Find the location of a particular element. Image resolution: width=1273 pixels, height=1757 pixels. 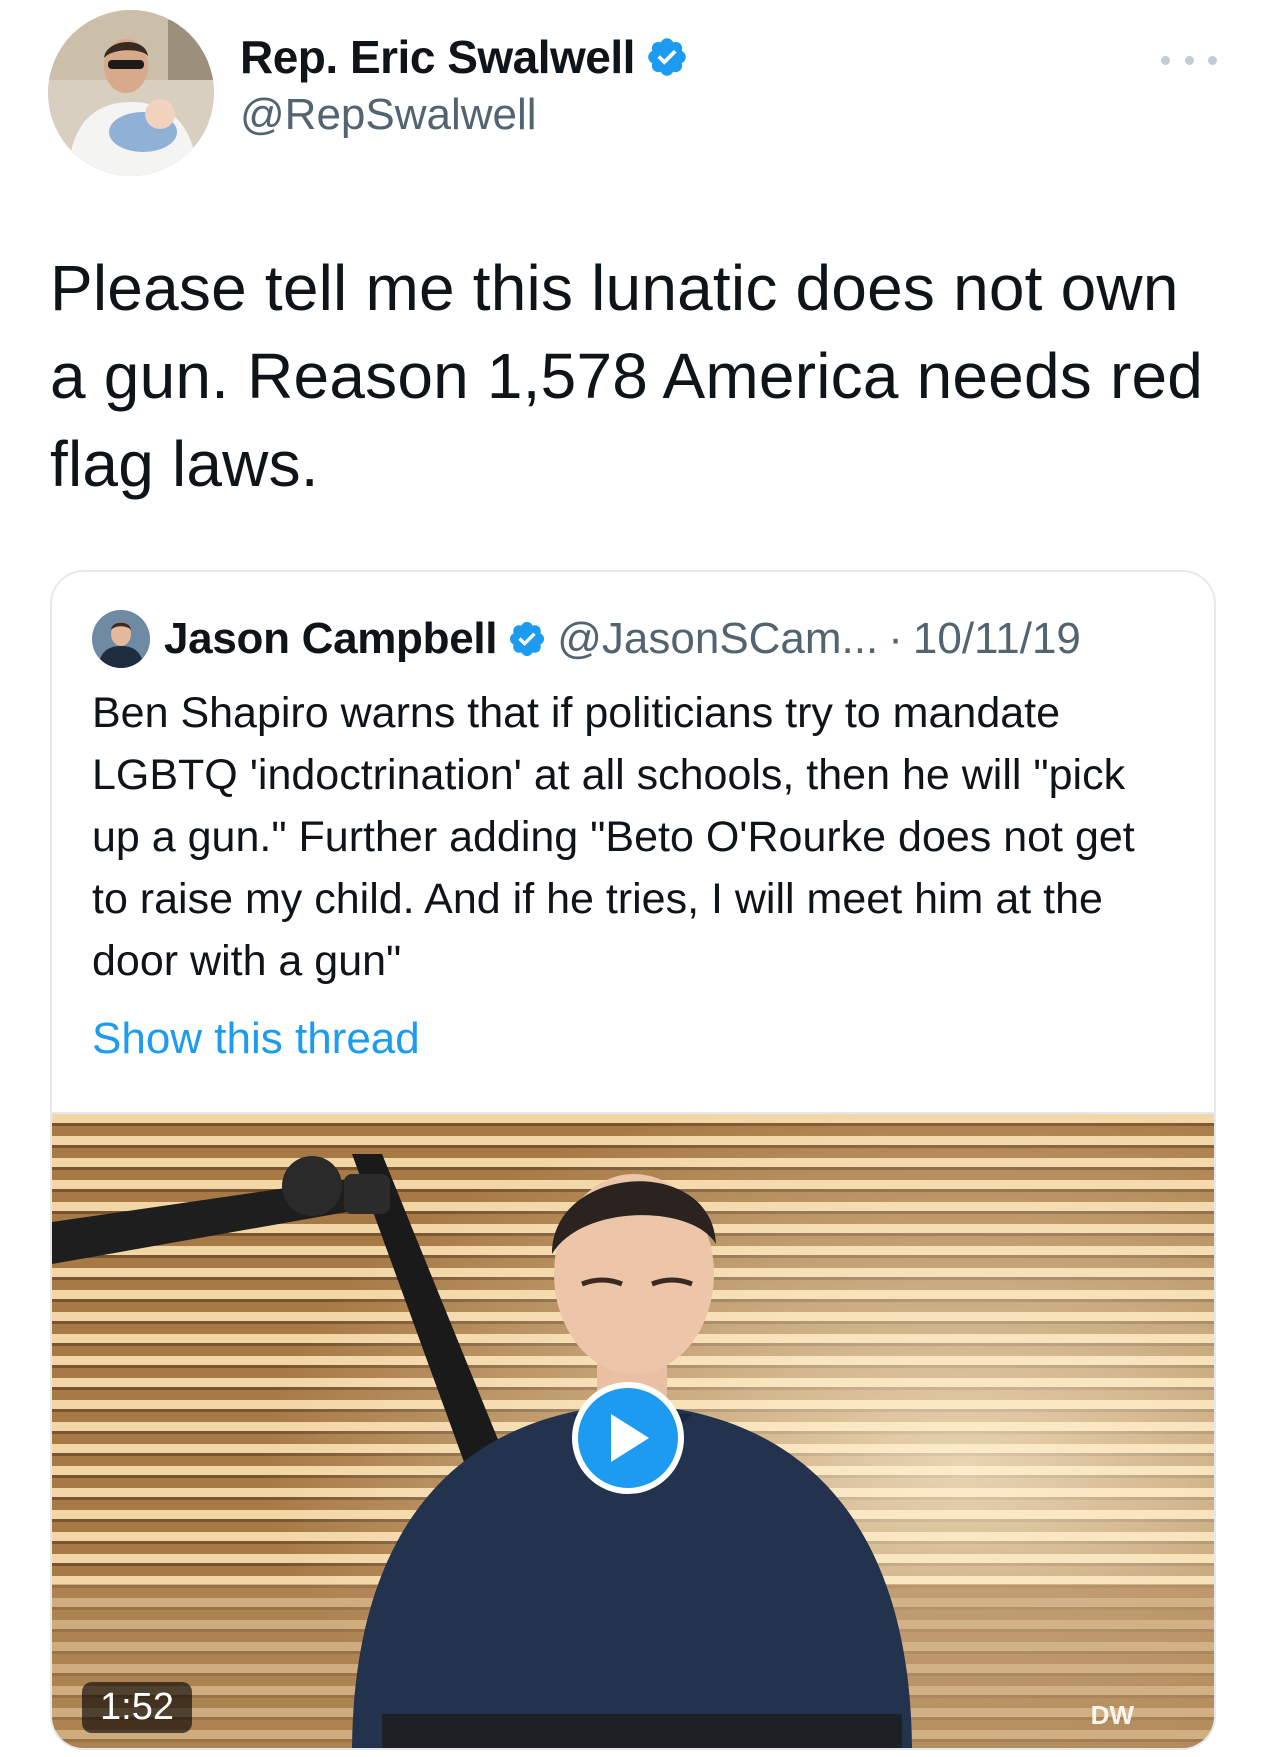

author-handle: @RepSwalwell is located at coordinates (464, 115).